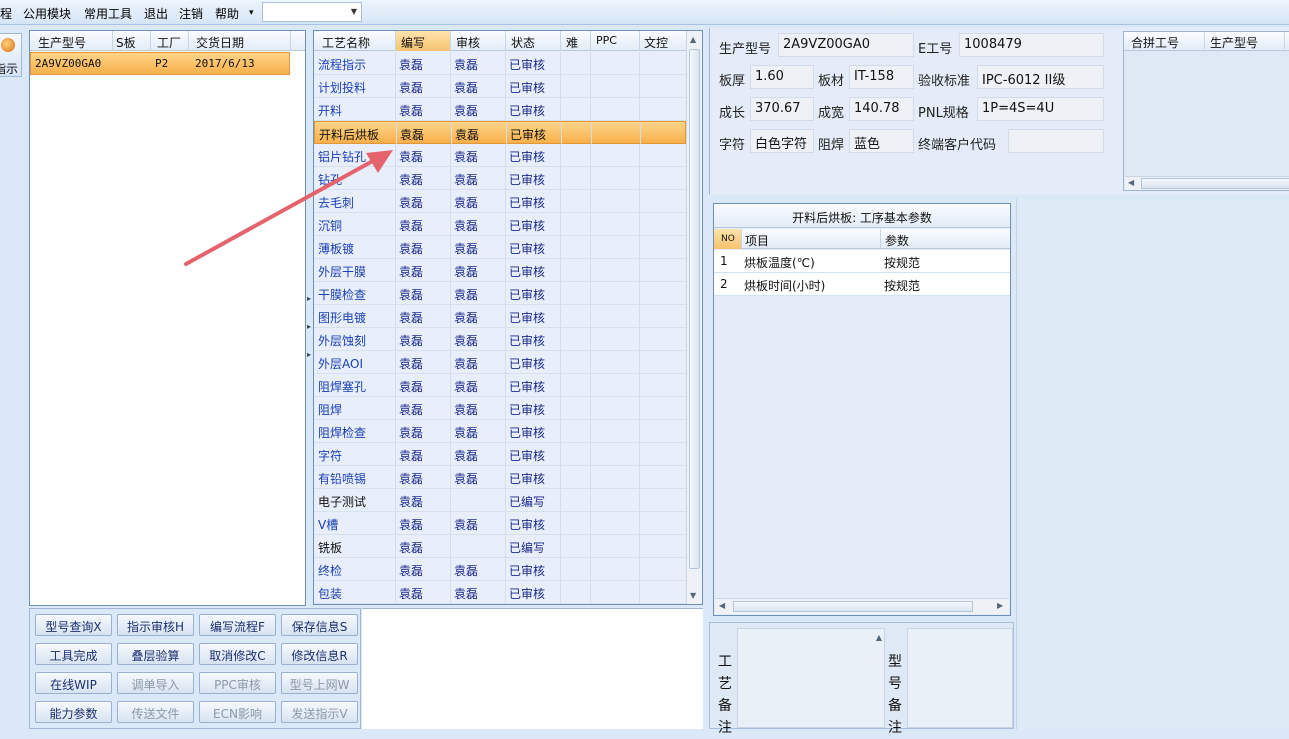 The width and height of the screenshot is (1289, 739). I want to click on process-name: 外层蚀刻, so click(342, 341).